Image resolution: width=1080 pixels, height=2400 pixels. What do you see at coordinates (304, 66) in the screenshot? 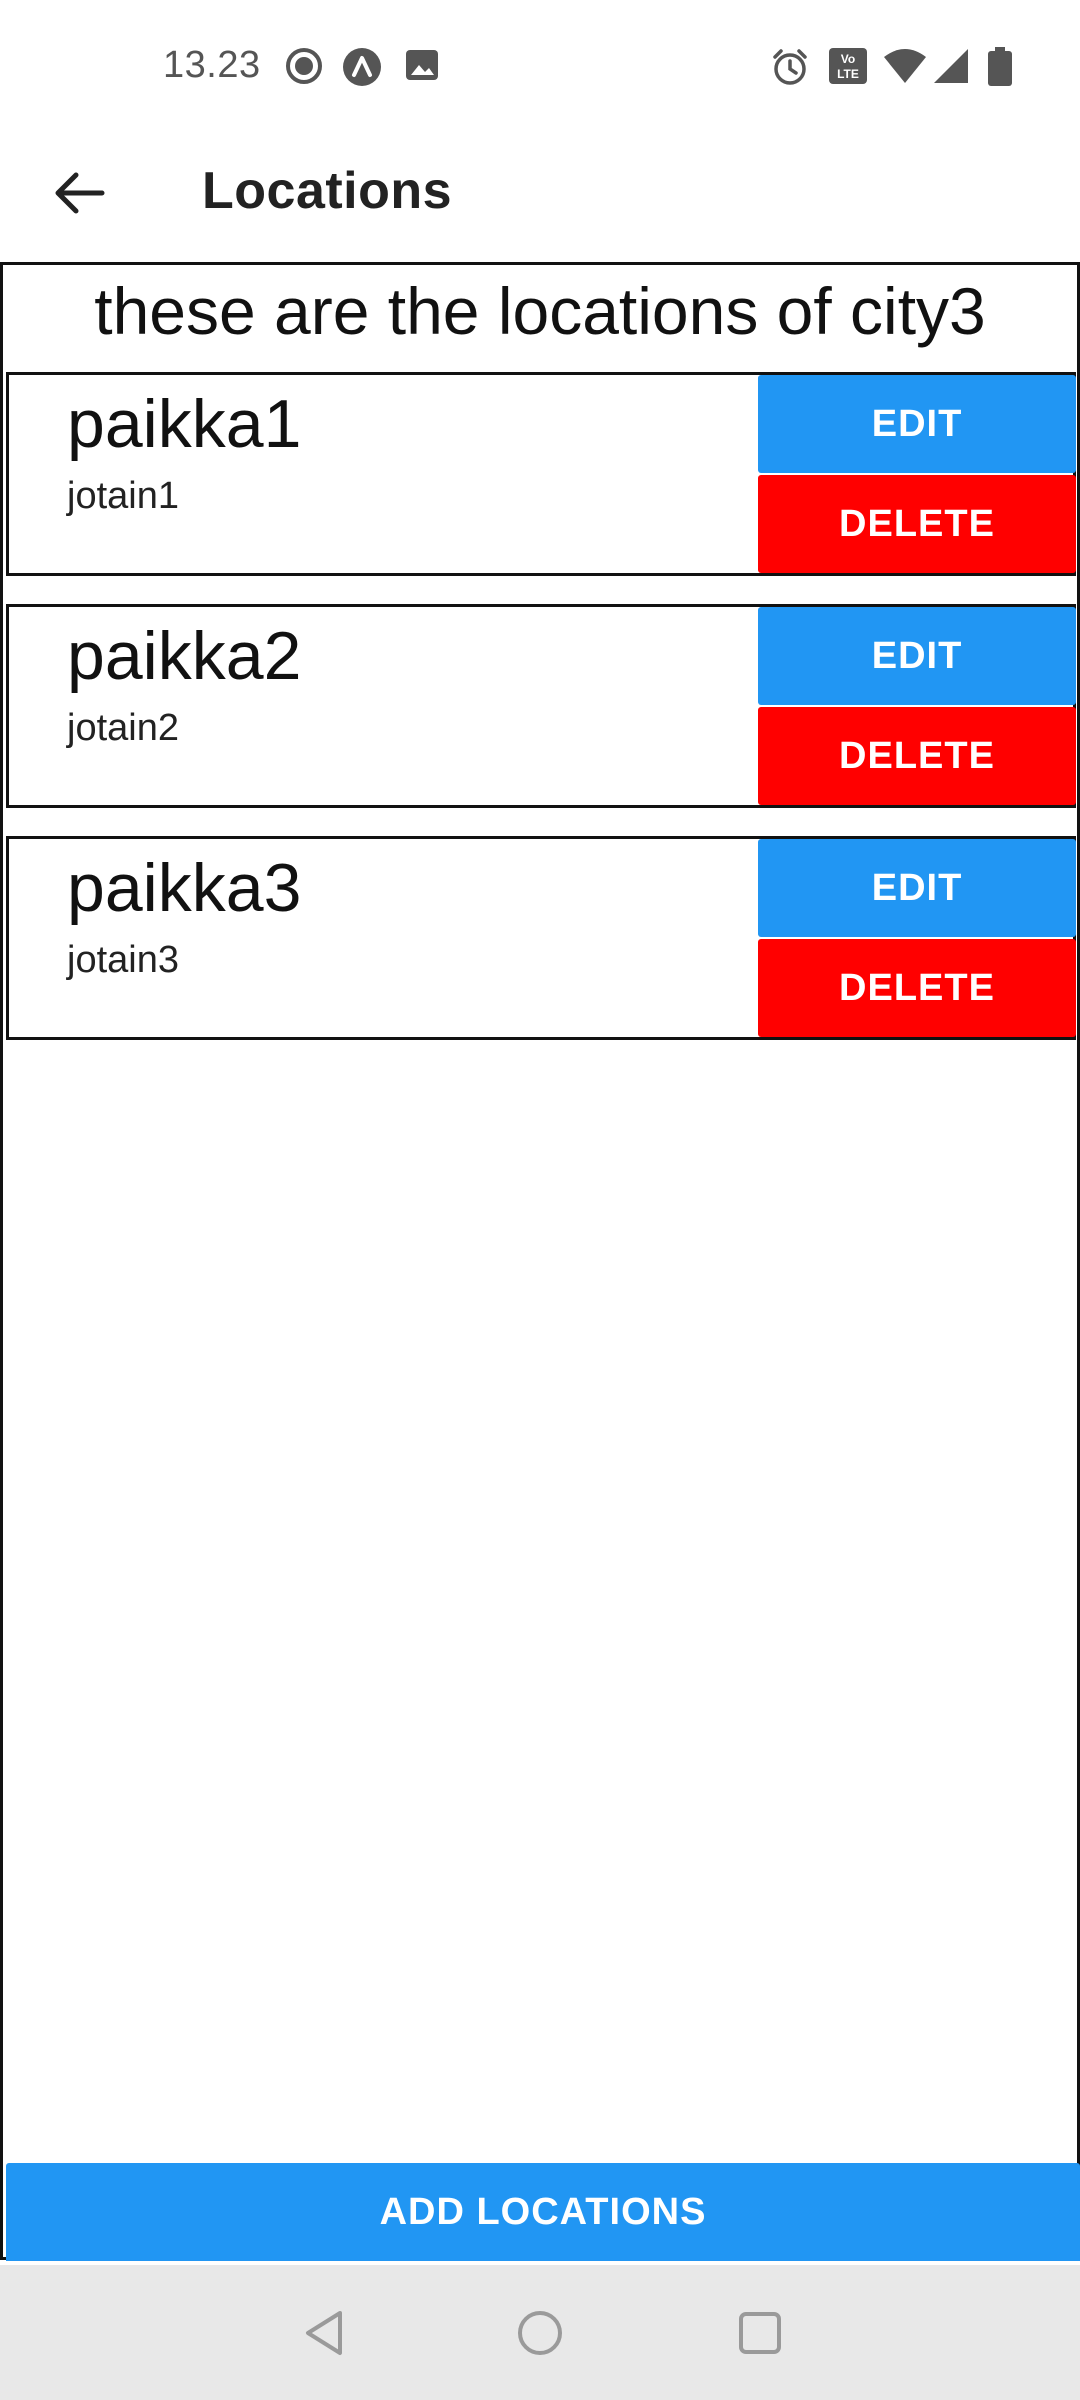
I see `record-icon` at bounding box center [304, 66].